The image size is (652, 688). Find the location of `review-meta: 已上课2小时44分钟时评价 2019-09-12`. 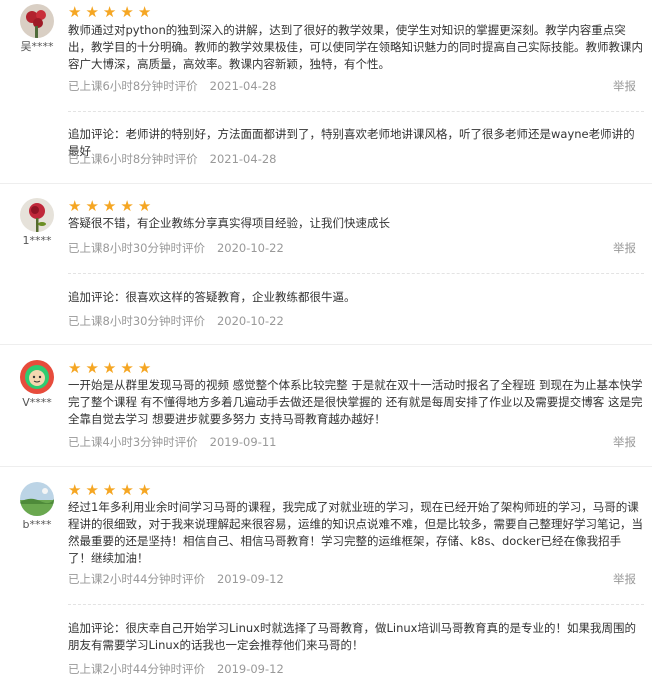

review-meta: 已上课2小时44分钟时评价 2019-09-12 is located at coordinates (176, 579).